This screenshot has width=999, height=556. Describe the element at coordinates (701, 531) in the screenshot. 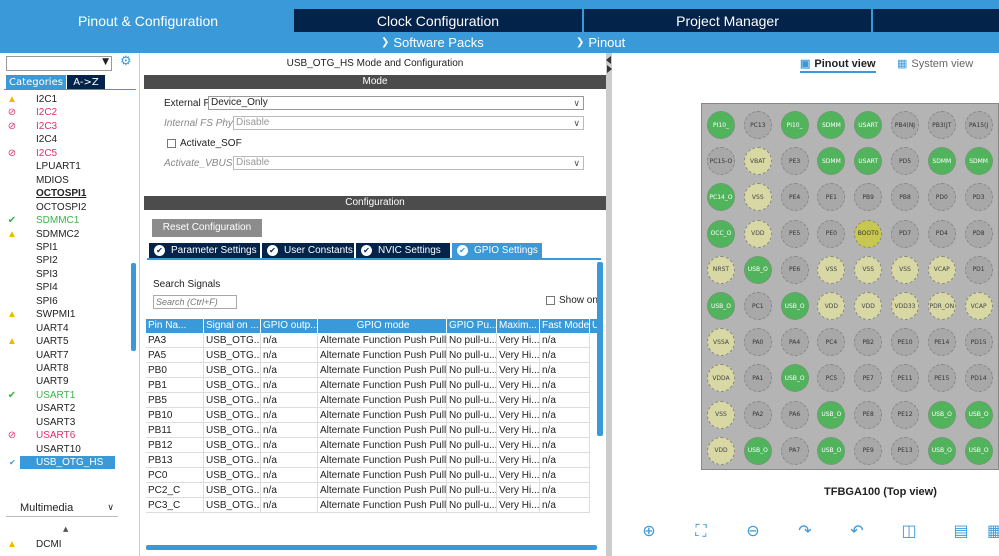

I see `fit-to-screen-icon: ⛶` at that location.